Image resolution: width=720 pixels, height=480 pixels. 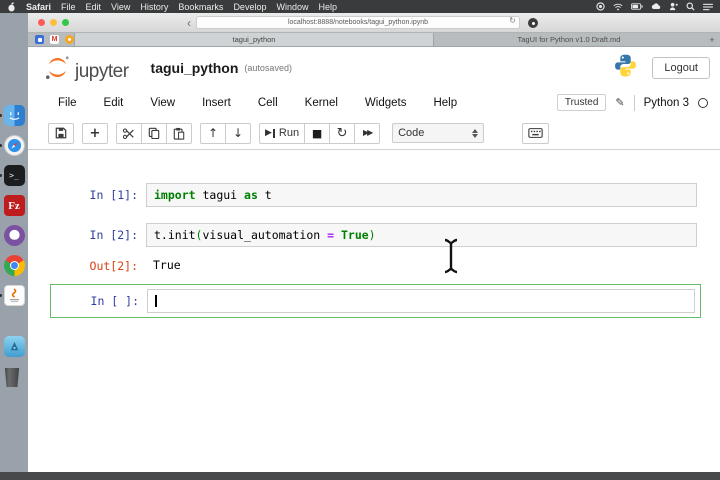 I want to click on command-palette-button, so click(x=536, y=133).